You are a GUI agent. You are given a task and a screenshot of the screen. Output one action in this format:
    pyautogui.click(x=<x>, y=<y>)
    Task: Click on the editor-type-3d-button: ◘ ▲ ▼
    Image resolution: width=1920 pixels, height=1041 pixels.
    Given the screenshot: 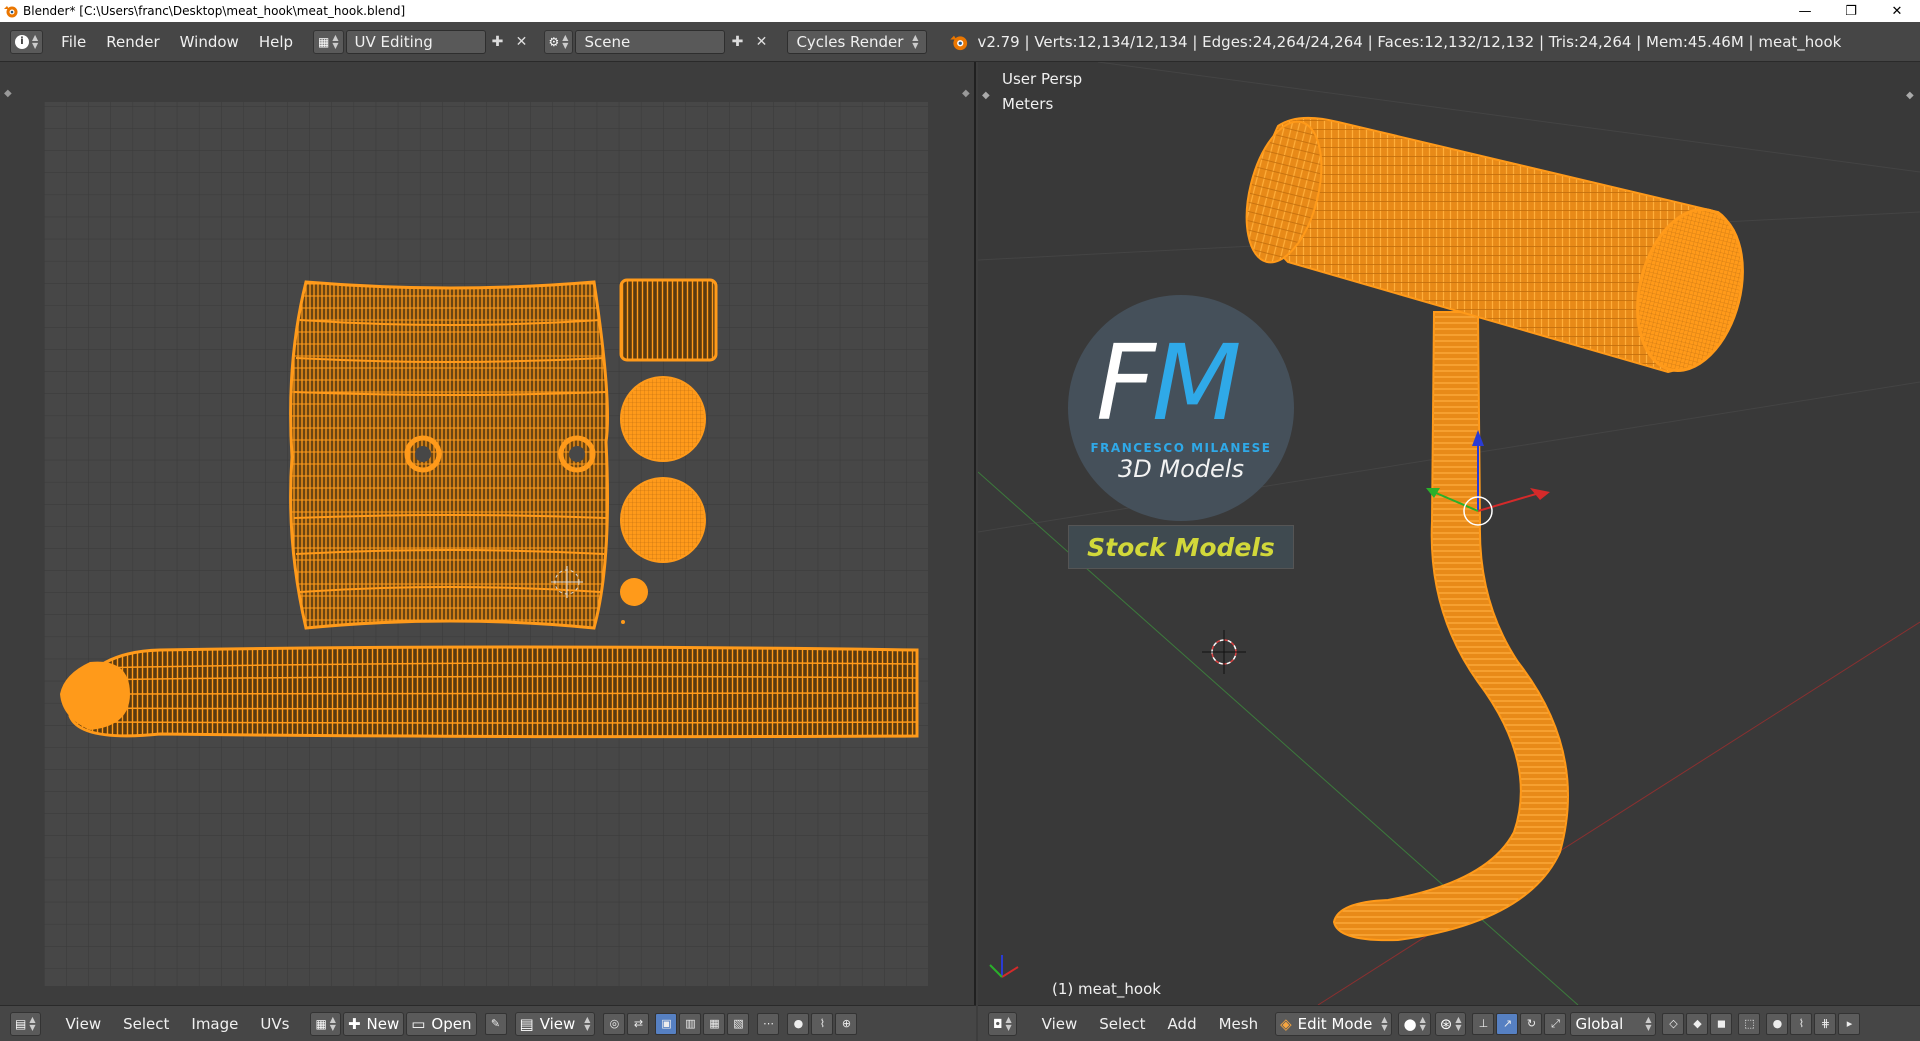 What is the action you would take?
    pyautogui.click(x=1002, y=1023)
    